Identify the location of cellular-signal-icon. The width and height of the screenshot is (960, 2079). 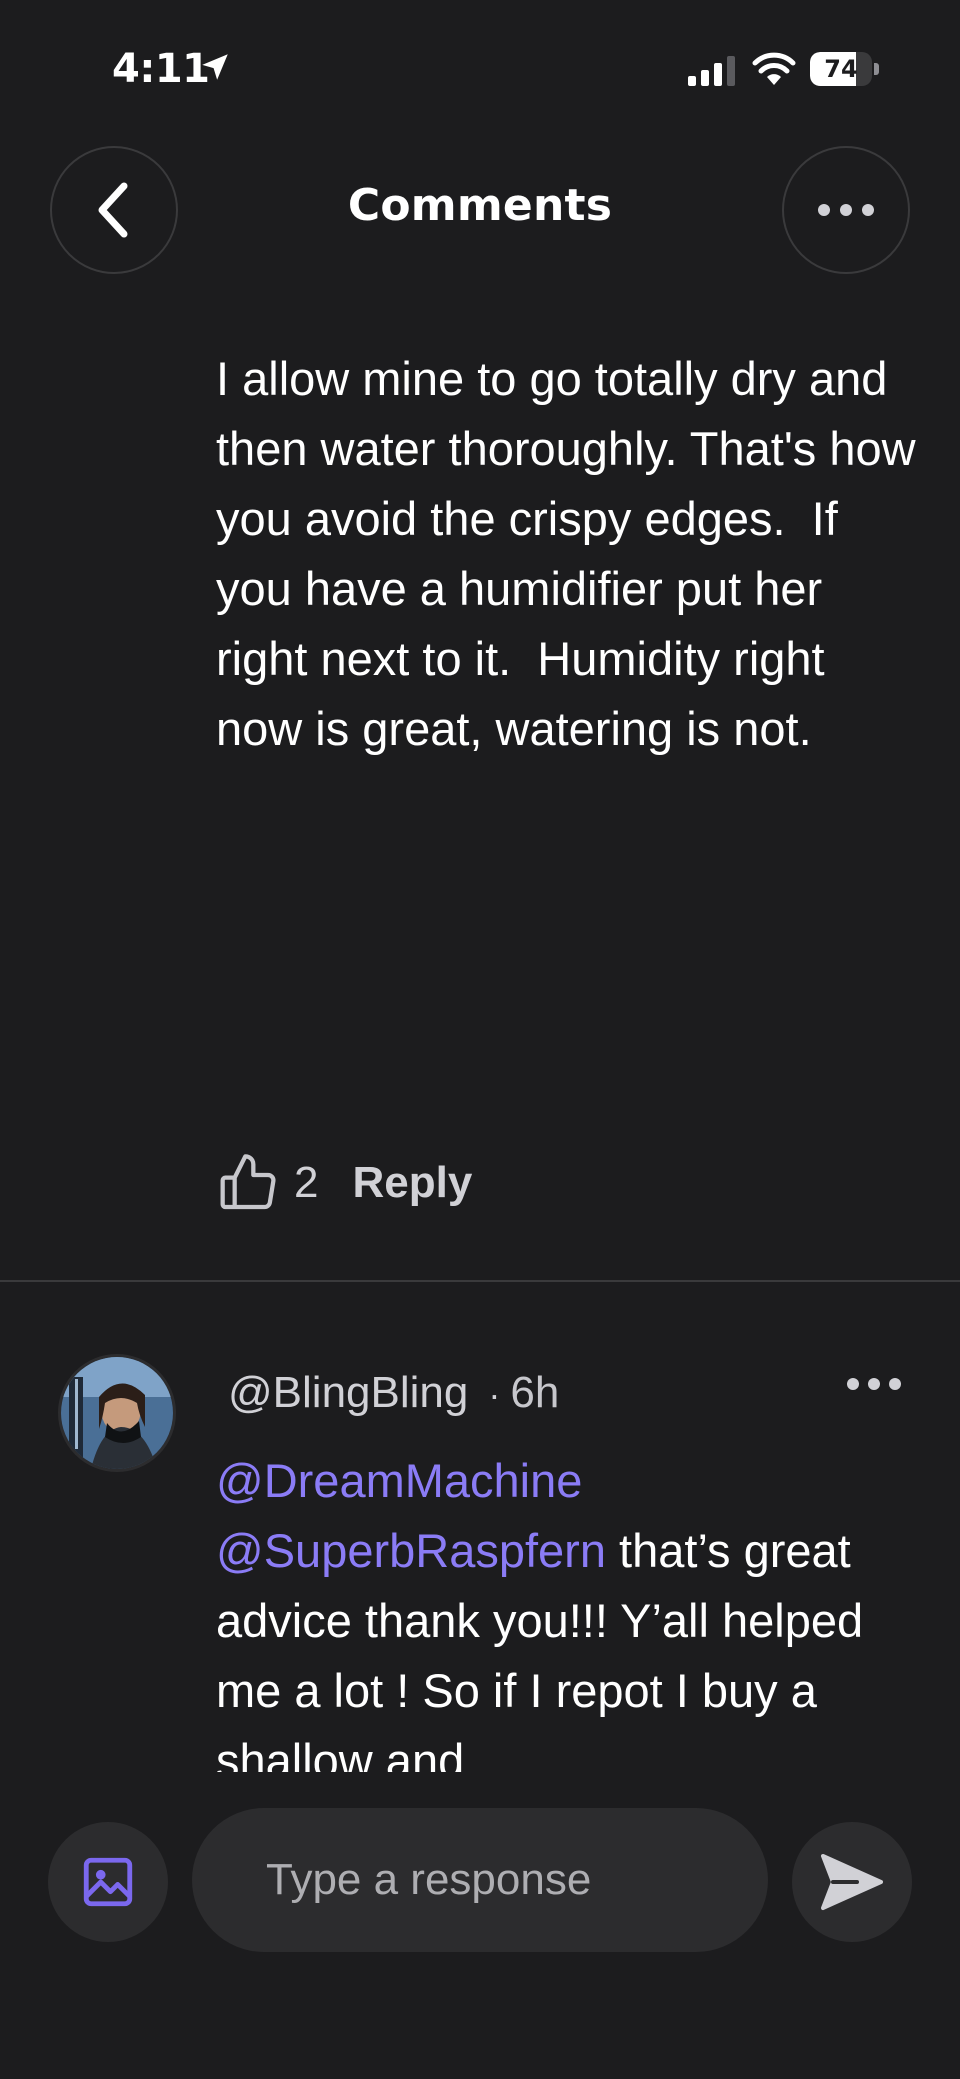
(711, 71).